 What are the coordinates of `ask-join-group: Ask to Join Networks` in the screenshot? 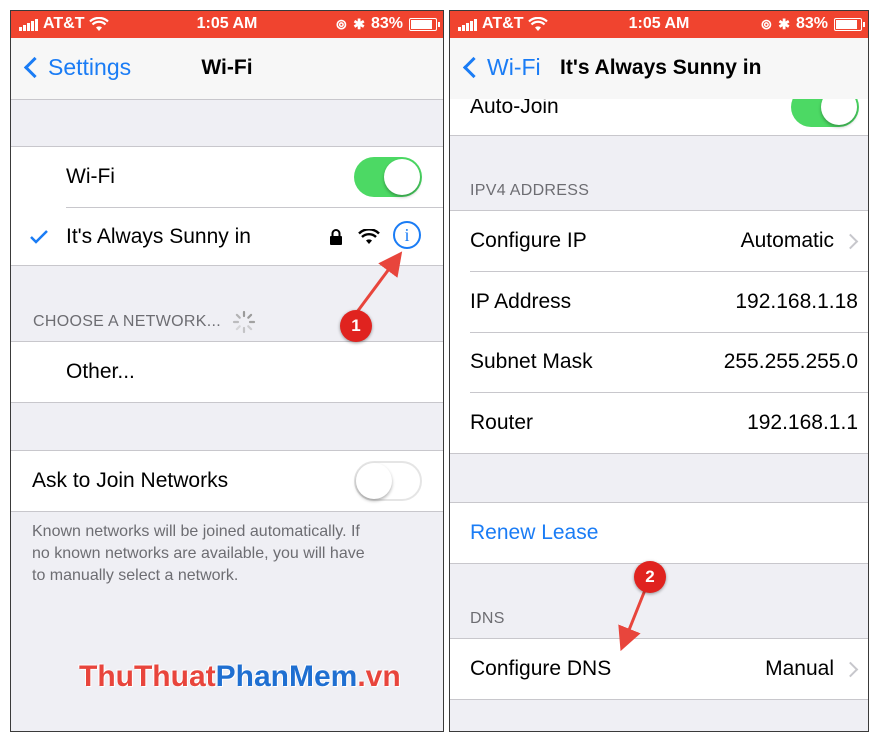 It's located at (227, 481).